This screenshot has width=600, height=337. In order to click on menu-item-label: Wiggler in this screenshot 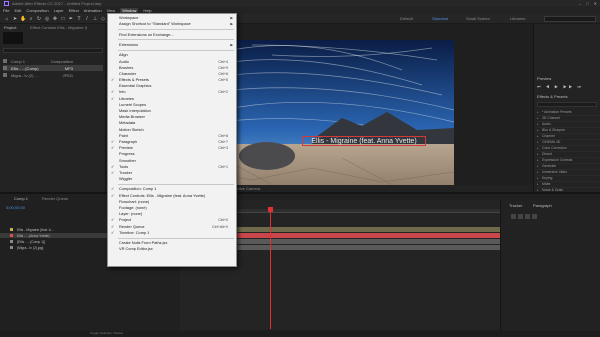, I will do `click(126, 179)`.